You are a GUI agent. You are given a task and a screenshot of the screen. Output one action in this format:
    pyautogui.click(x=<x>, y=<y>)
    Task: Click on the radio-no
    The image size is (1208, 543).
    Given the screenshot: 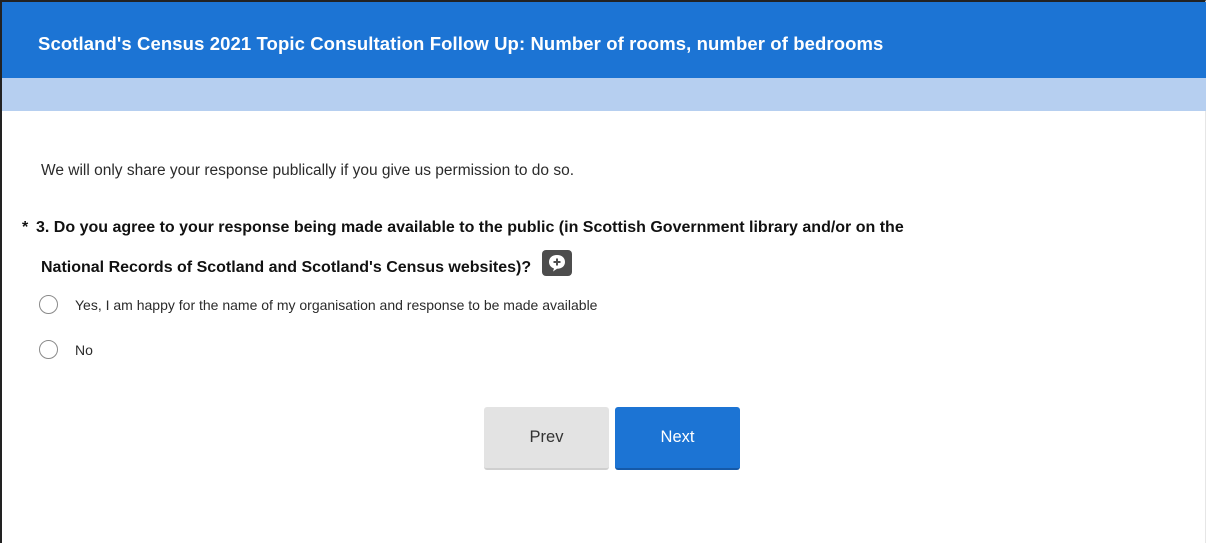 What is the action you would take?
    pyautogui.click(x=48, y=349)
    